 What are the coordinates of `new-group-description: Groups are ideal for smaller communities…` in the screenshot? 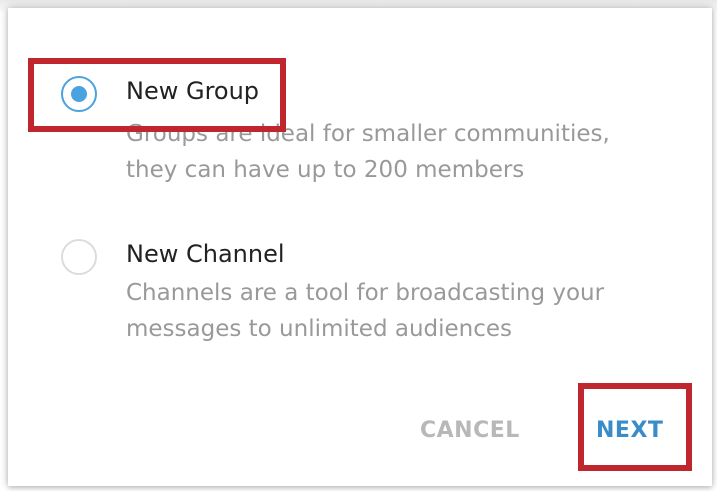 It's located at (406, 152).